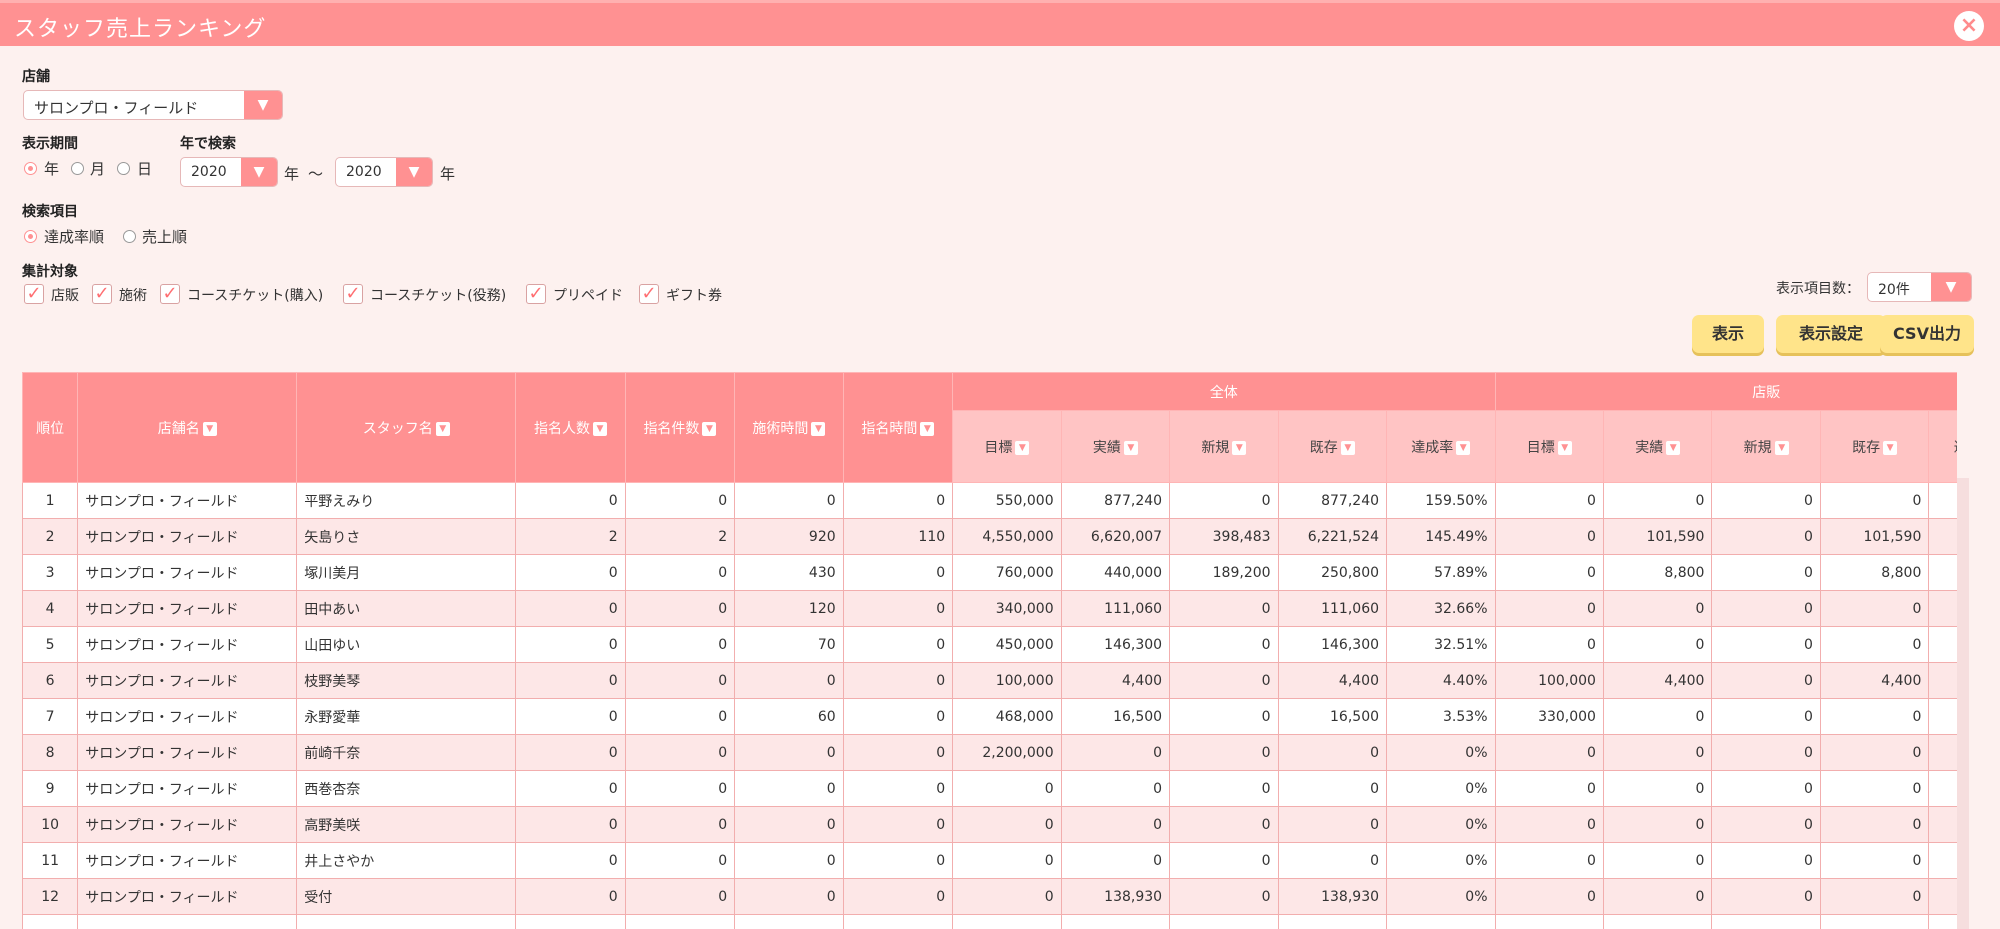 The image size is (2000, 929). Describe the element at coordinates (229, 172) in the screenshot. I see `year-from-select: 2020 ▼` at that location.